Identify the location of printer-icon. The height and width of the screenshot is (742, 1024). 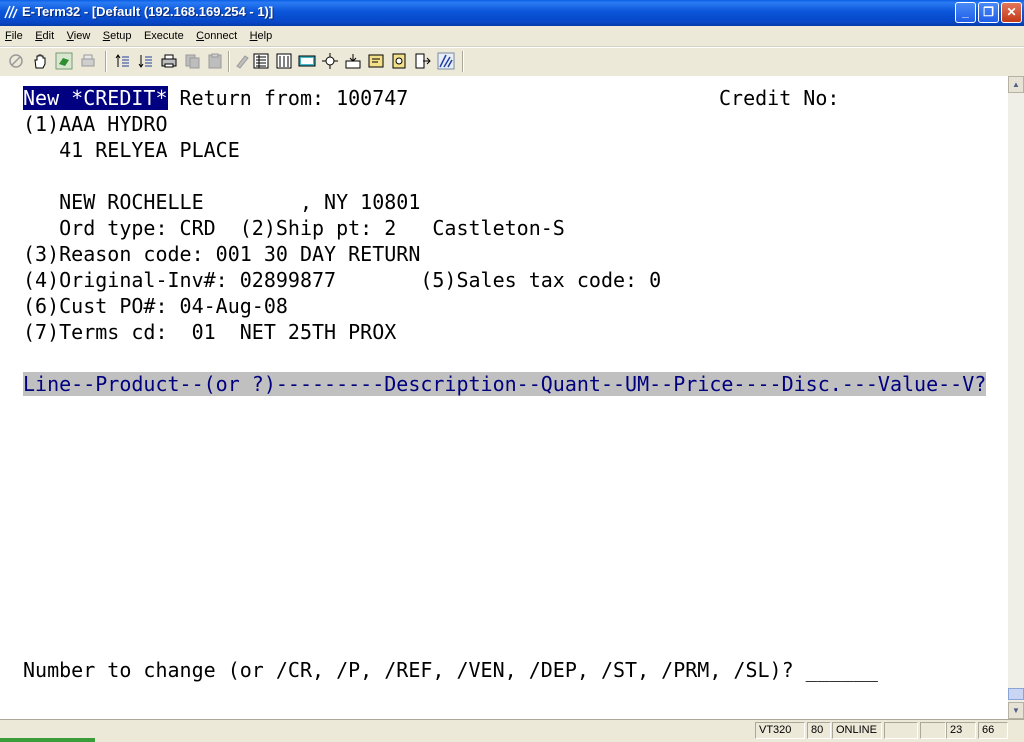
(169, 61).